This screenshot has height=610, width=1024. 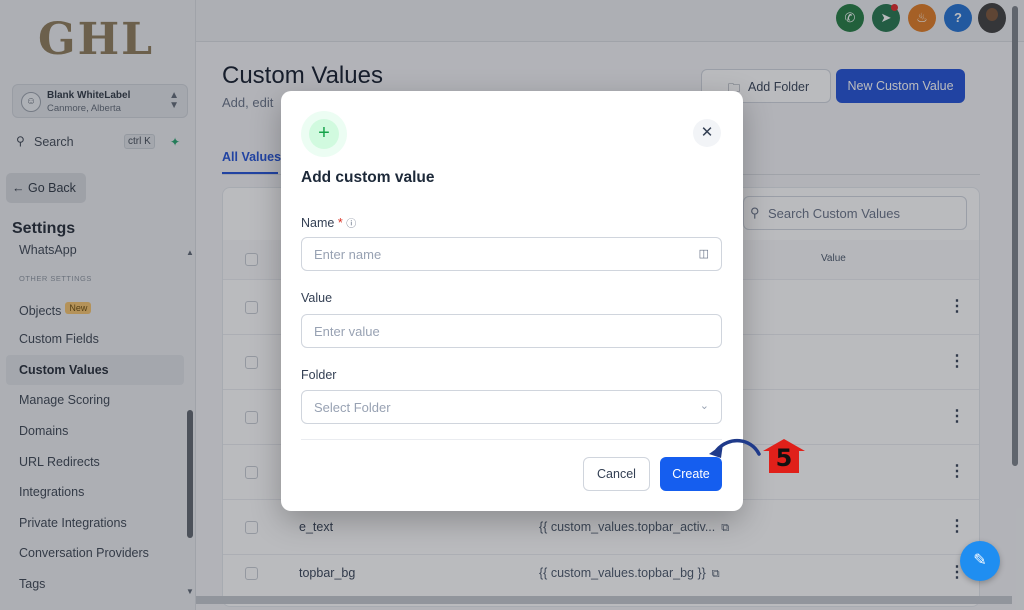 What do you see at coordinates (368, 177) in the screenshot?
I see `modal-title: Add custom value` at bounding box center [368, 177].